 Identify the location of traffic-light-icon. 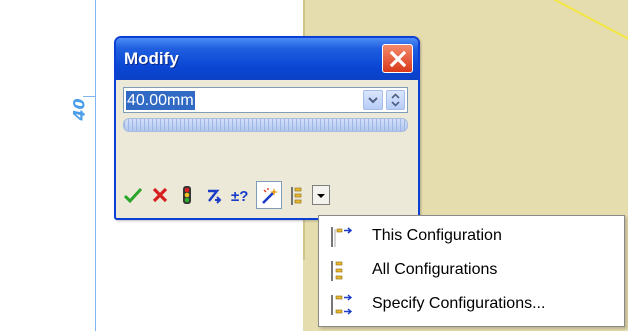
(187, 195).